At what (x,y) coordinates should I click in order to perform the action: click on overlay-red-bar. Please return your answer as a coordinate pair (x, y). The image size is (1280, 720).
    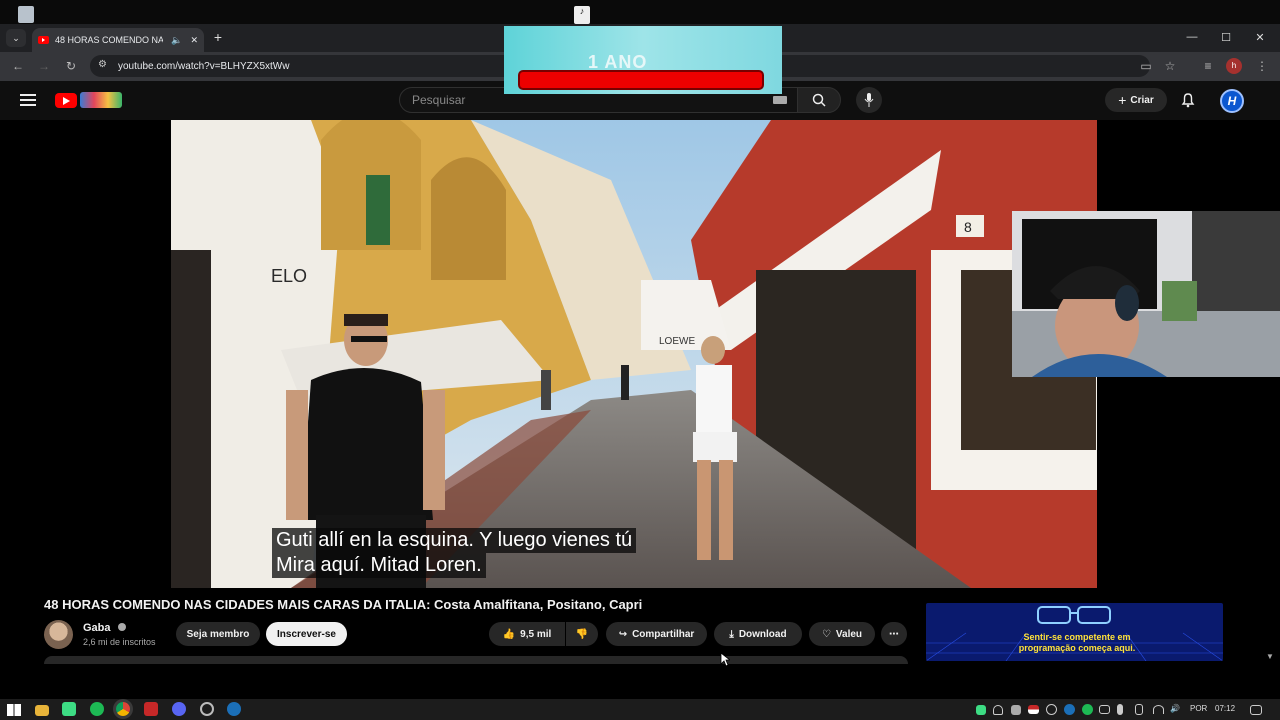
    Looking at the image, I should click on (641, 80).